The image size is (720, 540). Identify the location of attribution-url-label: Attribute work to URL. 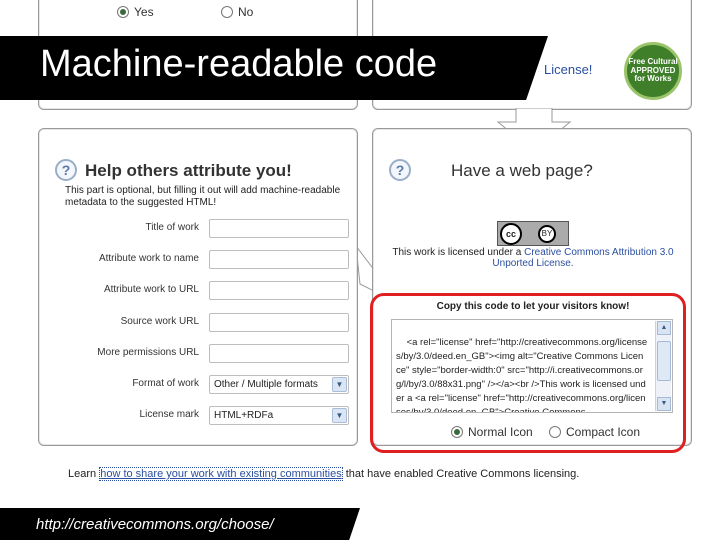
(151, 289).